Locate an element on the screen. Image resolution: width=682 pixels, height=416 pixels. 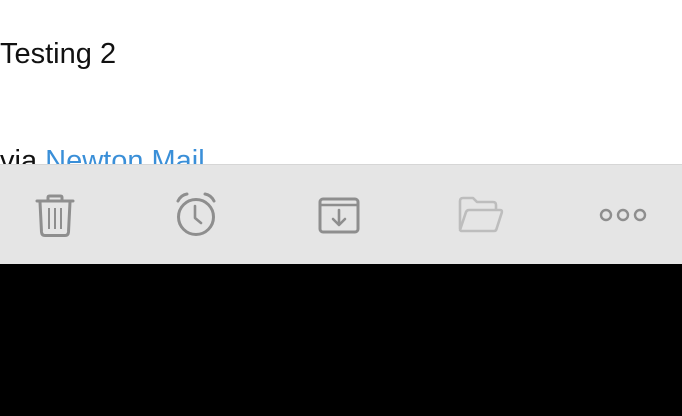
move-to-folder-button is located at coordinates (481, 215).